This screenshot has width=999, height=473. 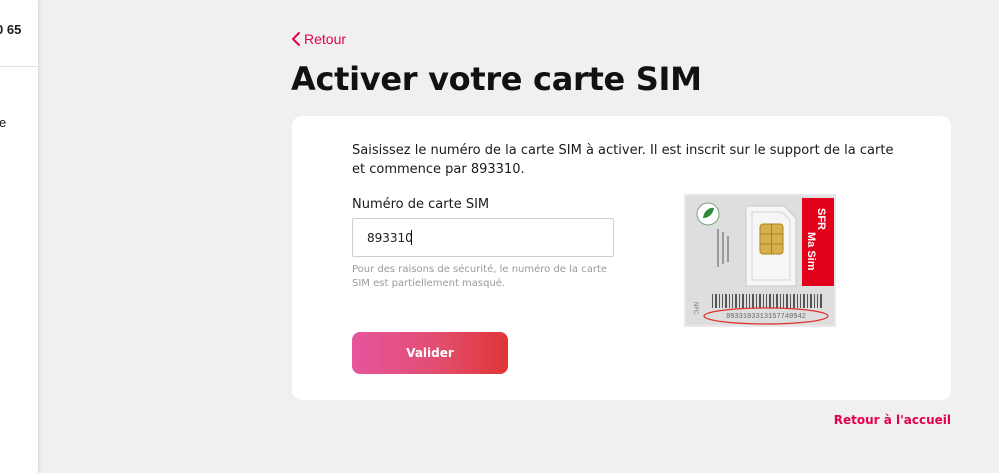 I want to click on sfr-brand-text: SFR, so click(x=821, y=219).